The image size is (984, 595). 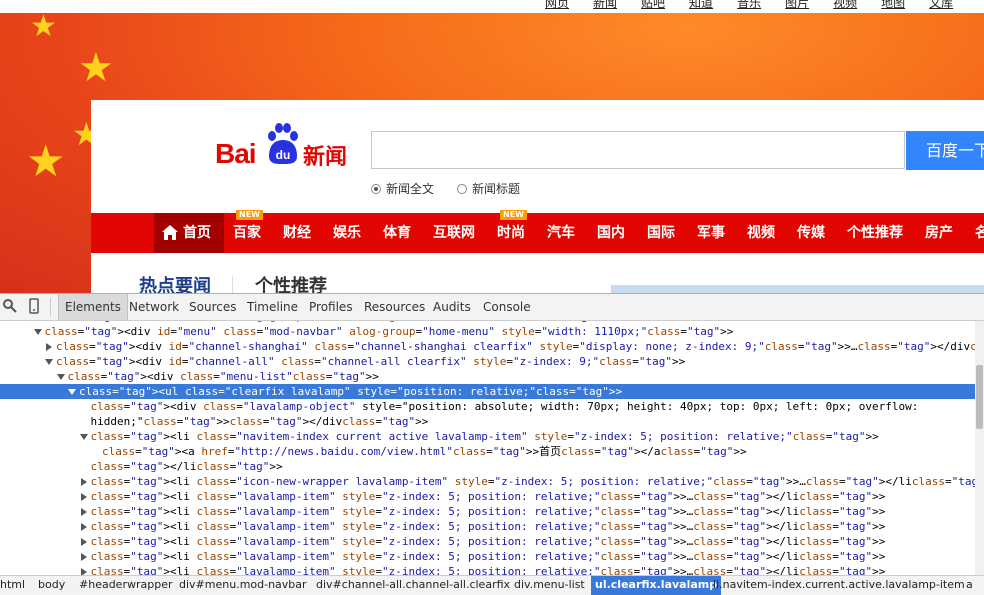 What do you see at coordinates (125, 585) in the screenshot?
I see `breadcrumb-item: #headerwrapper` at bounding box center [125, 585].